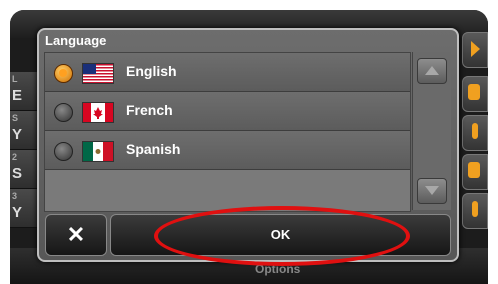 This screenshot has height=284, width=498. What do you see at coordinates (15, 79) in the screenshot?
I see `background-row-label: L` at bounding box center [15, 79].